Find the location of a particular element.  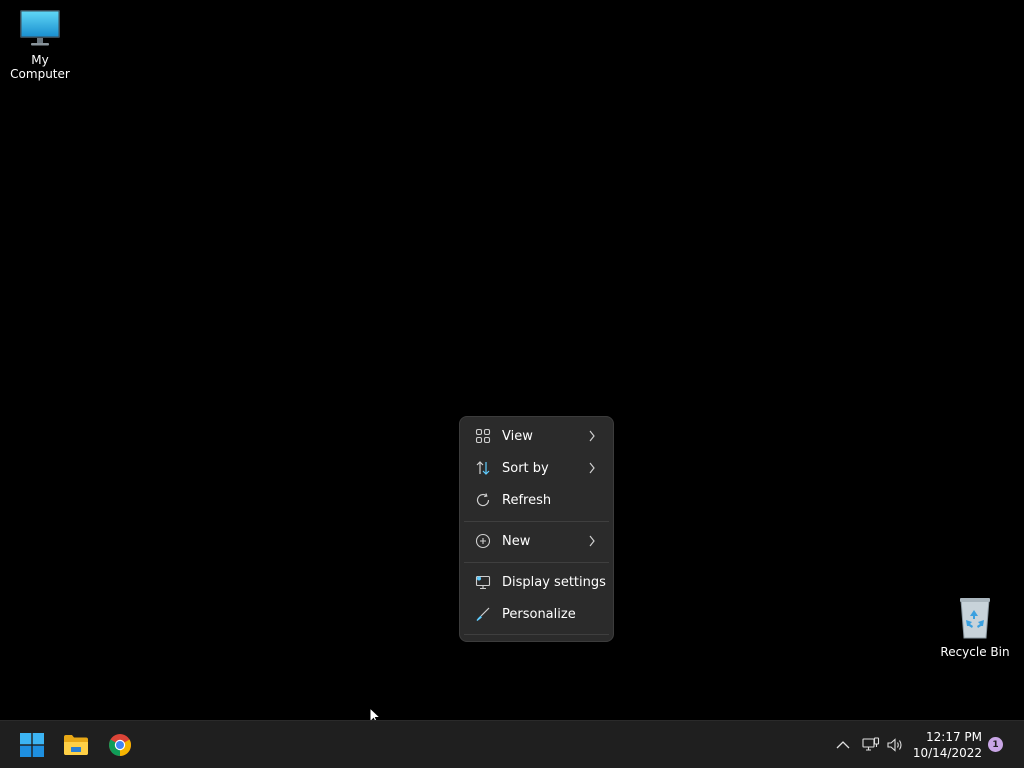

recycle-bin-icon is located at coordinates (975, 618).